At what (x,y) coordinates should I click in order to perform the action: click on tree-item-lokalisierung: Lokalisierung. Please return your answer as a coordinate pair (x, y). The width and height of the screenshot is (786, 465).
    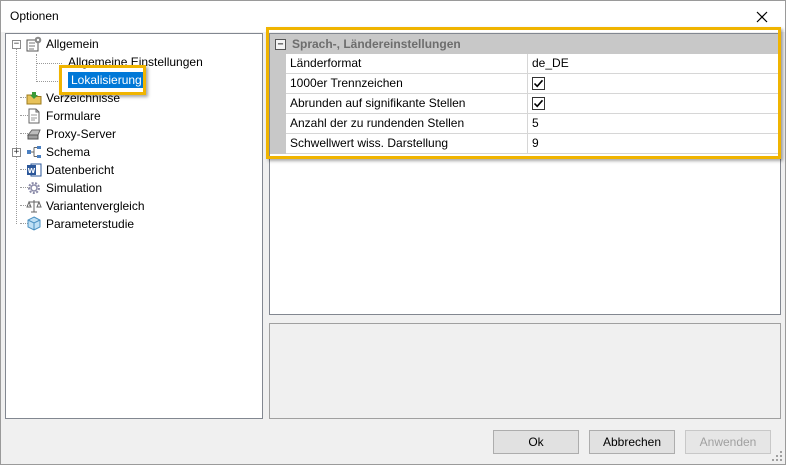
    Looking at the image, I should click on (104, 80).